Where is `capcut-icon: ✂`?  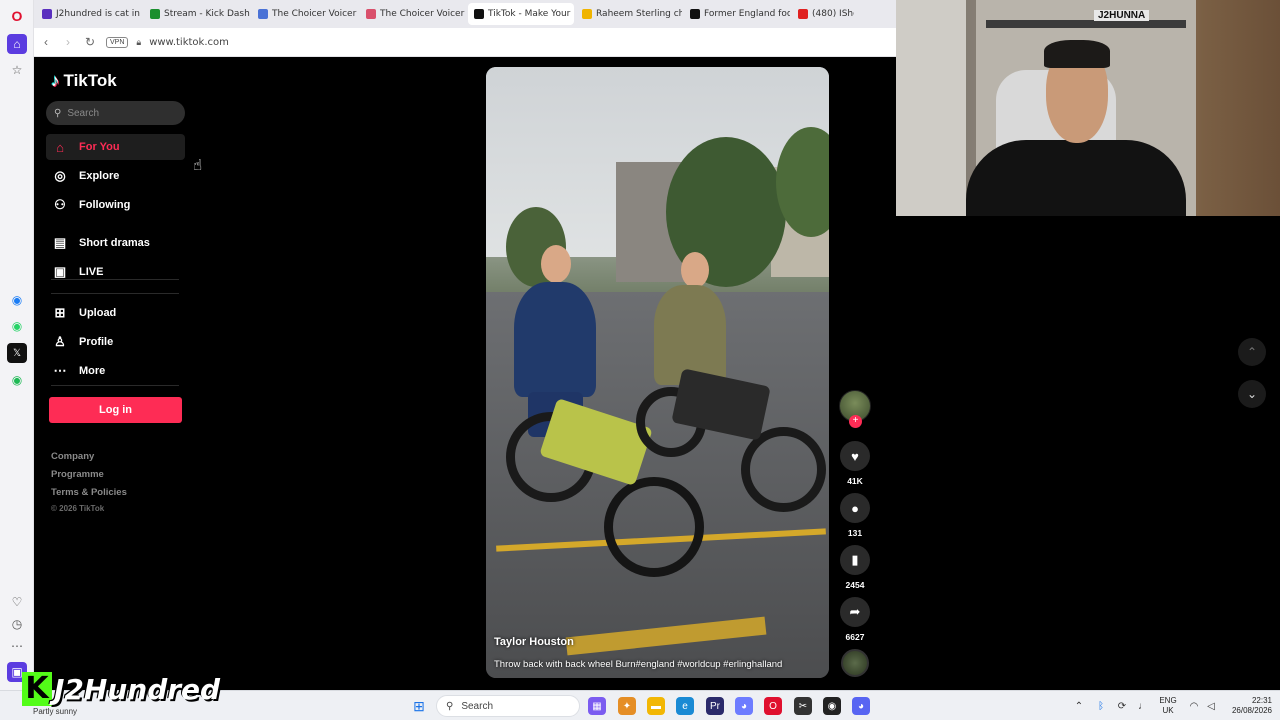
capcut-icon: ✂ is located at coordinates (803, 706).